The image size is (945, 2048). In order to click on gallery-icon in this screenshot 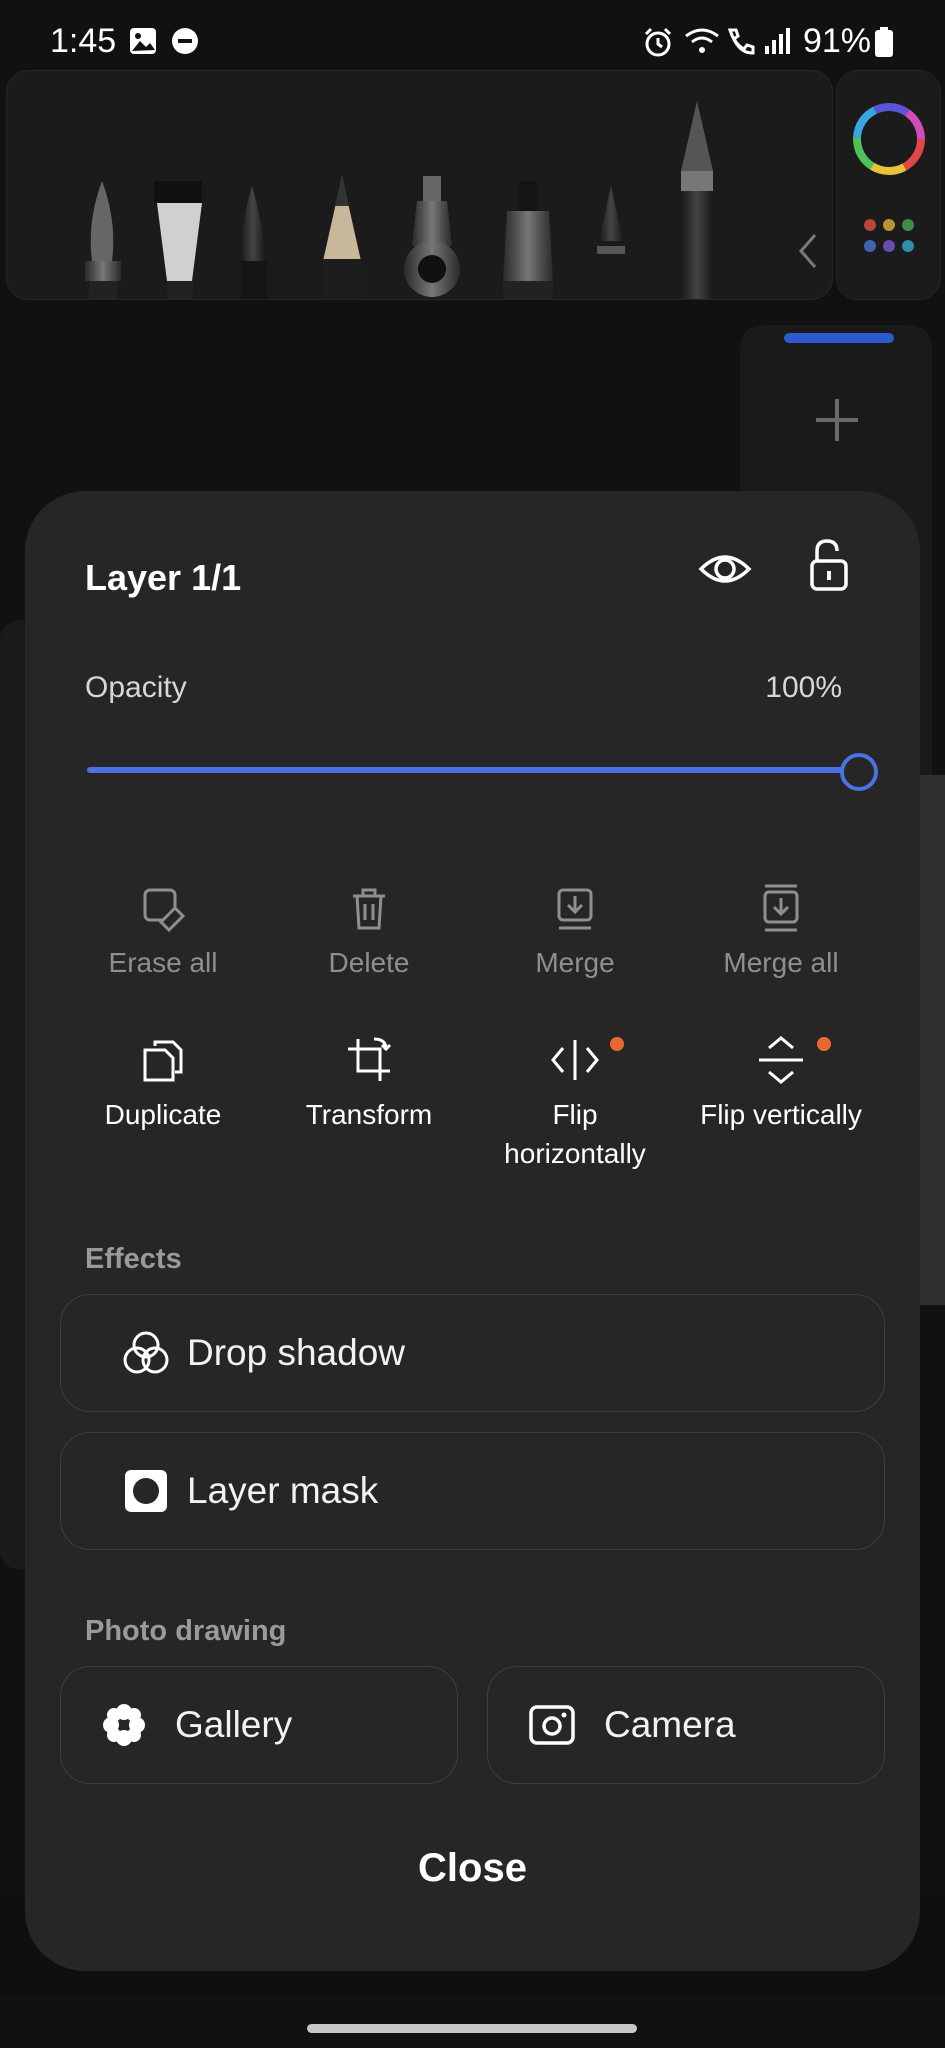, I will do `click(143, 41)`.